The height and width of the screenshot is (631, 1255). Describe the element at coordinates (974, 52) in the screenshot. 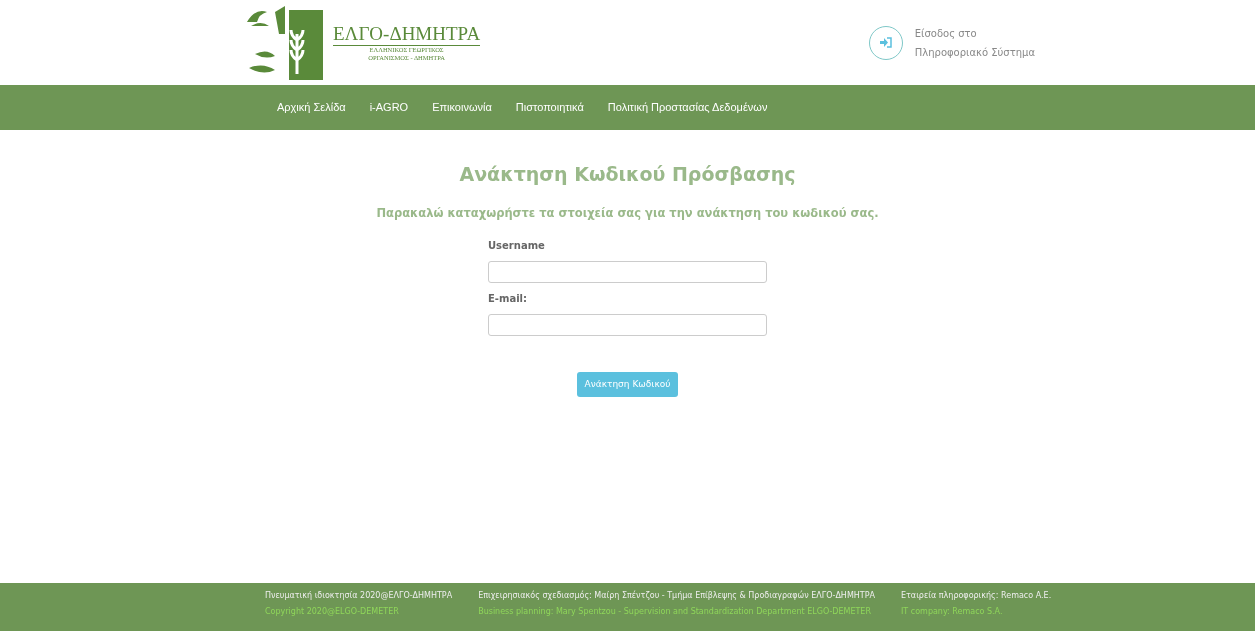

I see `login-link: Πληροφοριακό Σύστημα` at that location.